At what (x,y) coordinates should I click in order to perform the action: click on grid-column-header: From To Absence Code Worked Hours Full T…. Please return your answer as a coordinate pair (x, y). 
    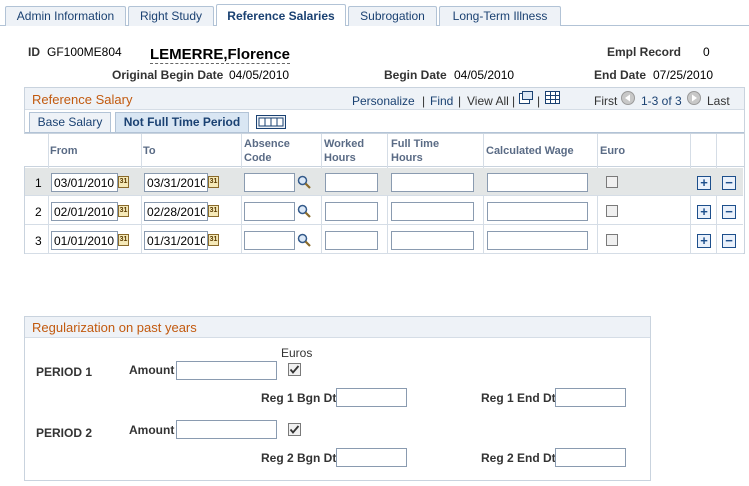
    Looking at the image, I should click on (384, 150).